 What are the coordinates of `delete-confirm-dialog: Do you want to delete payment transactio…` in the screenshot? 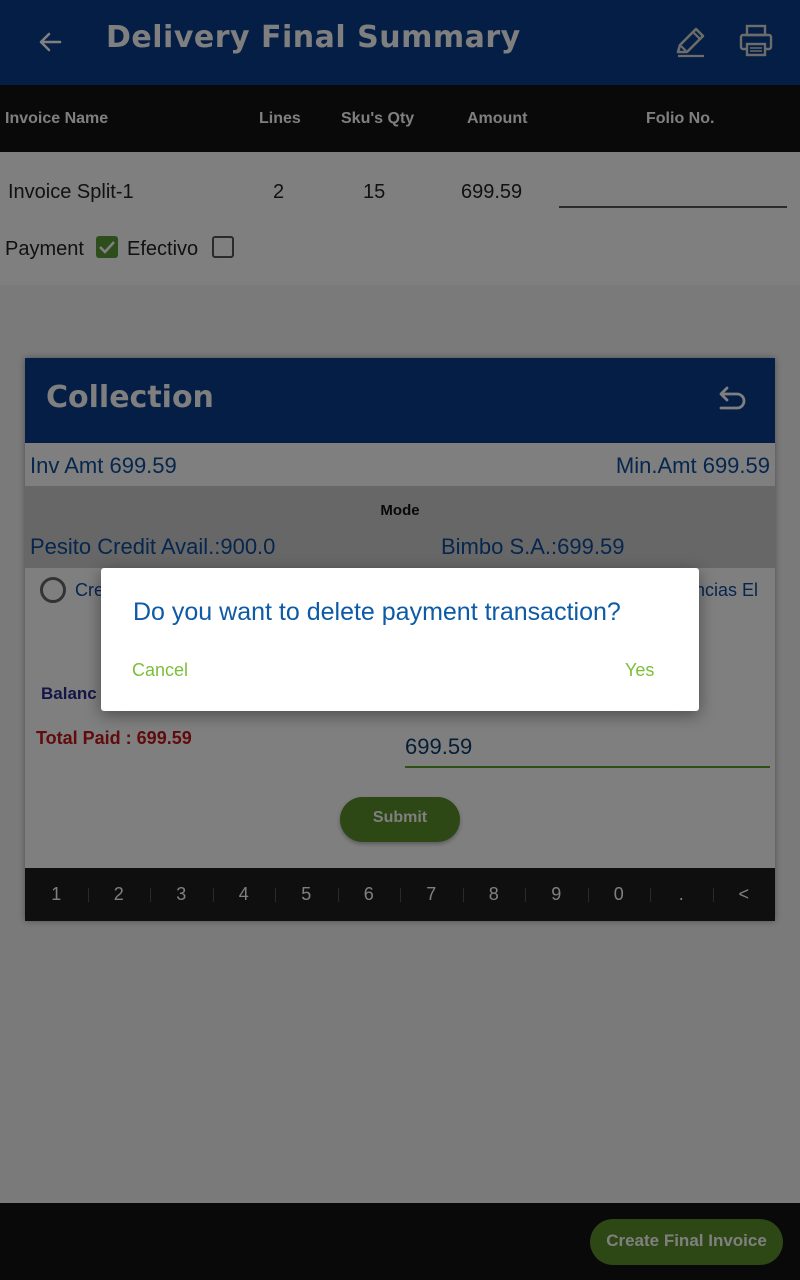 It's located at (400, 639).